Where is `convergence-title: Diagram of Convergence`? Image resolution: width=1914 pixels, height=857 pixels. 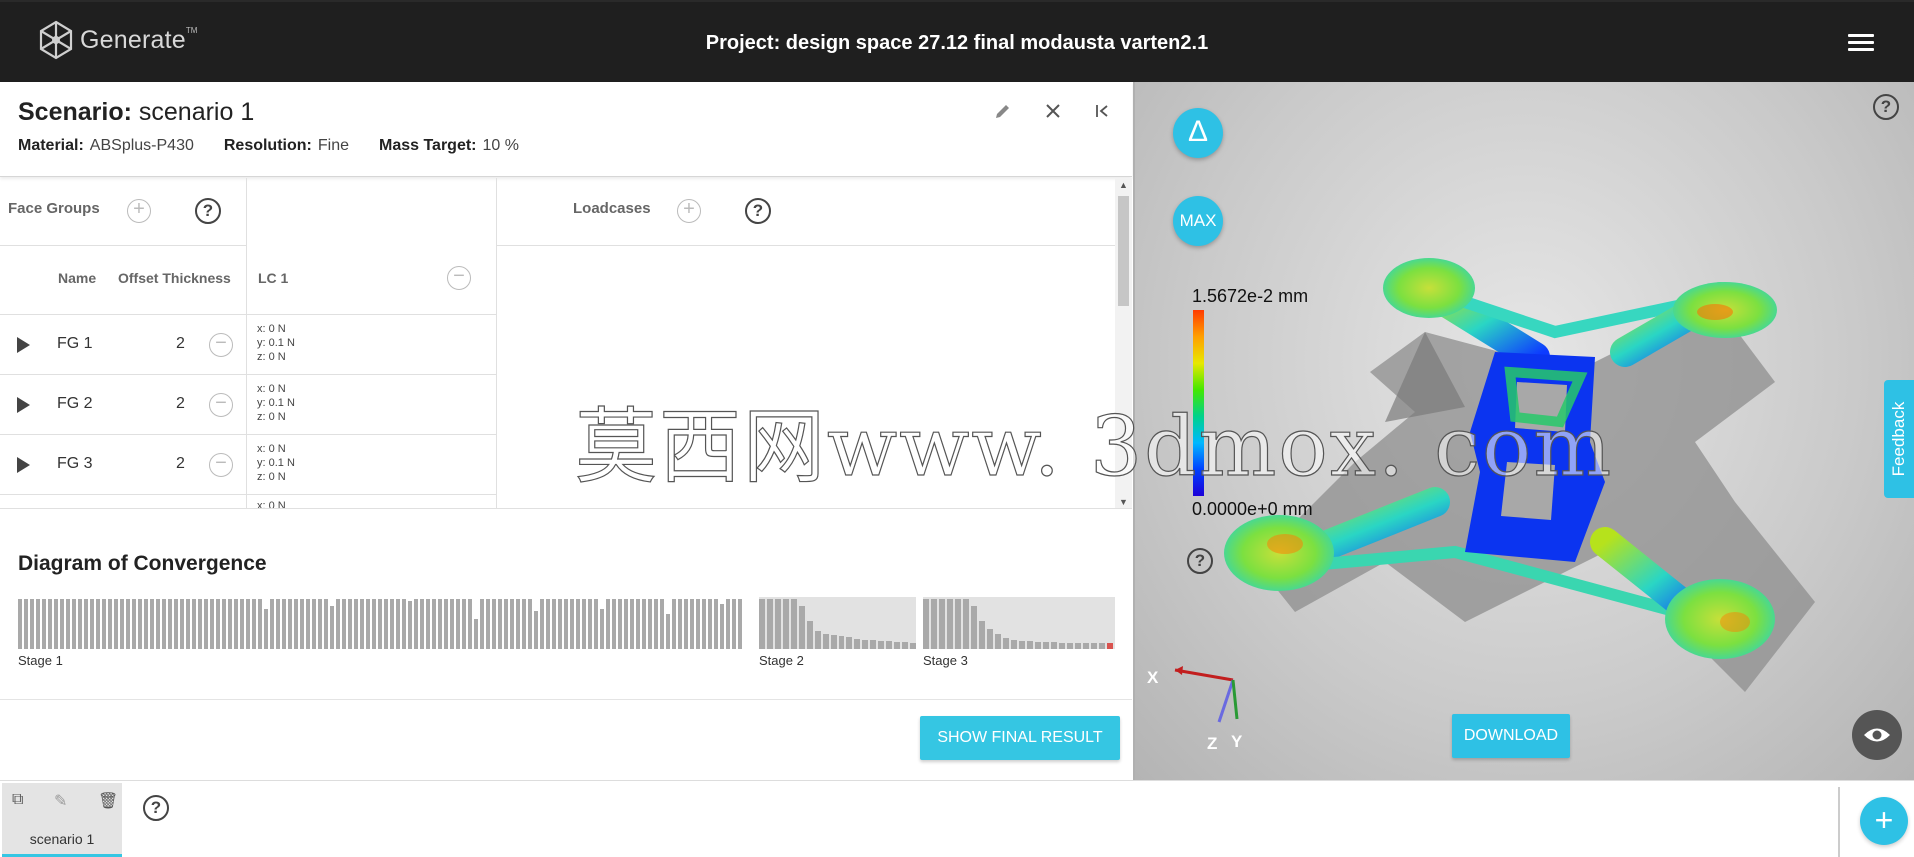
convergence-title: Diagram of Convergence is located at coordinates (142, 563).